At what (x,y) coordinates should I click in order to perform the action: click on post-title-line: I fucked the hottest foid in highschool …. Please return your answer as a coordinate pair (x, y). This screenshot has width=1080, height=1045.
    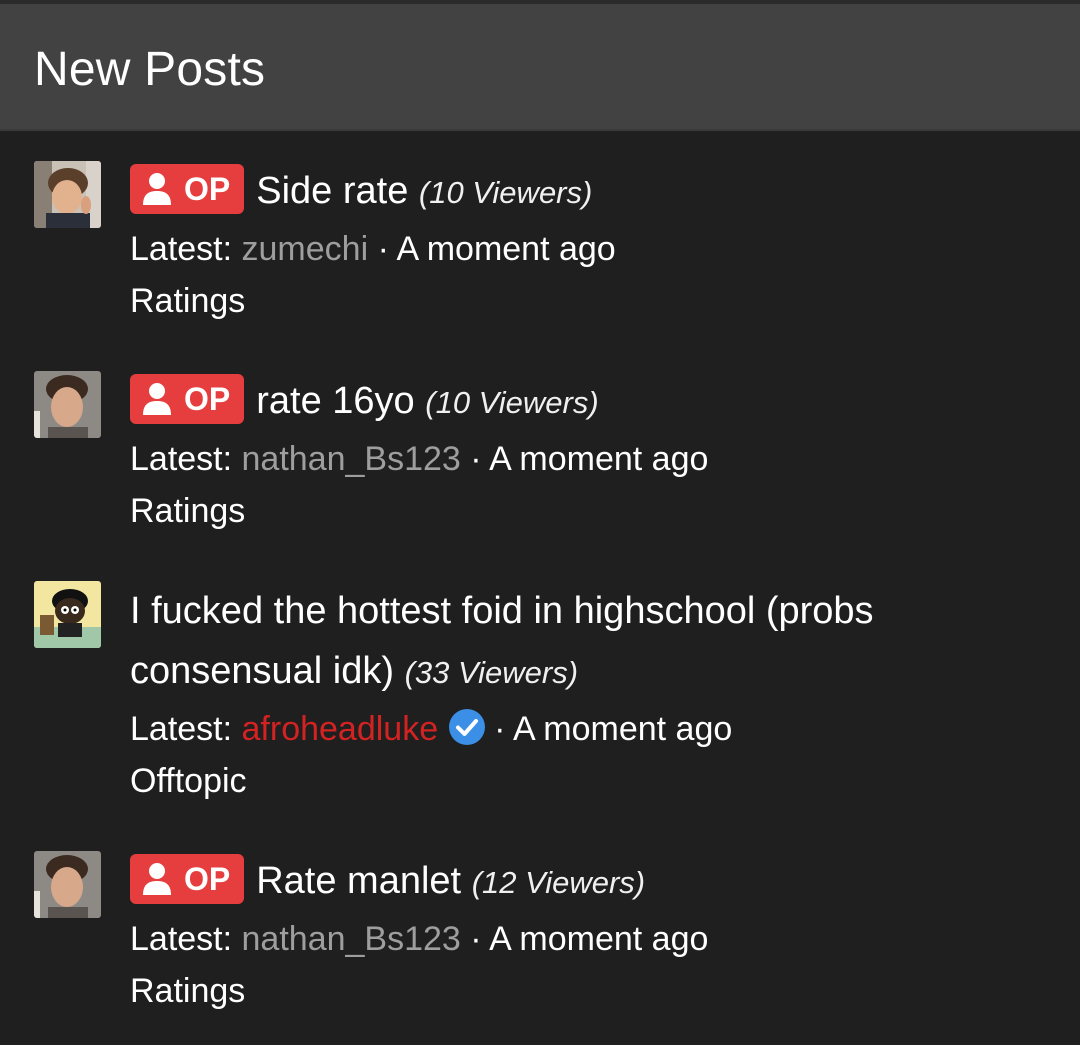
    Looking at the image, I should click on (580, 642).